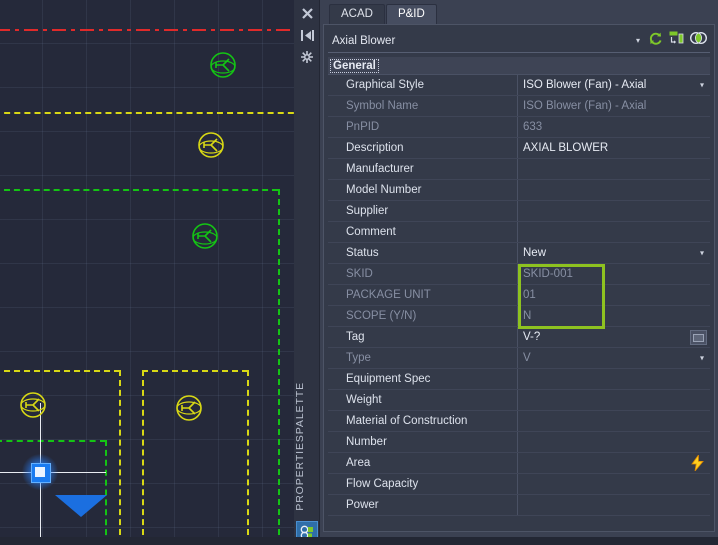 The height and width of the screenshot is (545, 718). Describe the element at coordinates (423, 358) in the screenshot. I see `property-label: Type` at that location.